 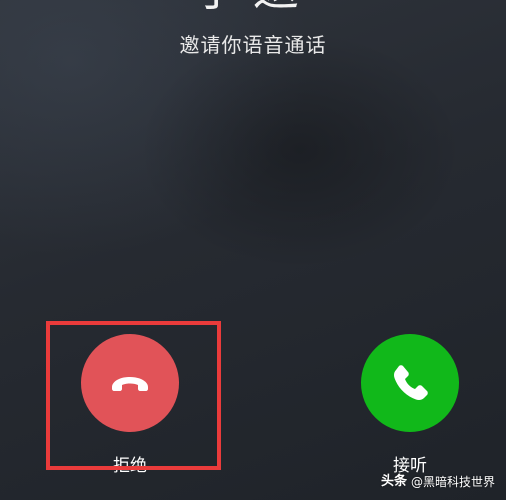 What do you see at coordinates (133, 395) in the screenshot?
I see `decline-highlight-box` at bounding box center [133, 395].